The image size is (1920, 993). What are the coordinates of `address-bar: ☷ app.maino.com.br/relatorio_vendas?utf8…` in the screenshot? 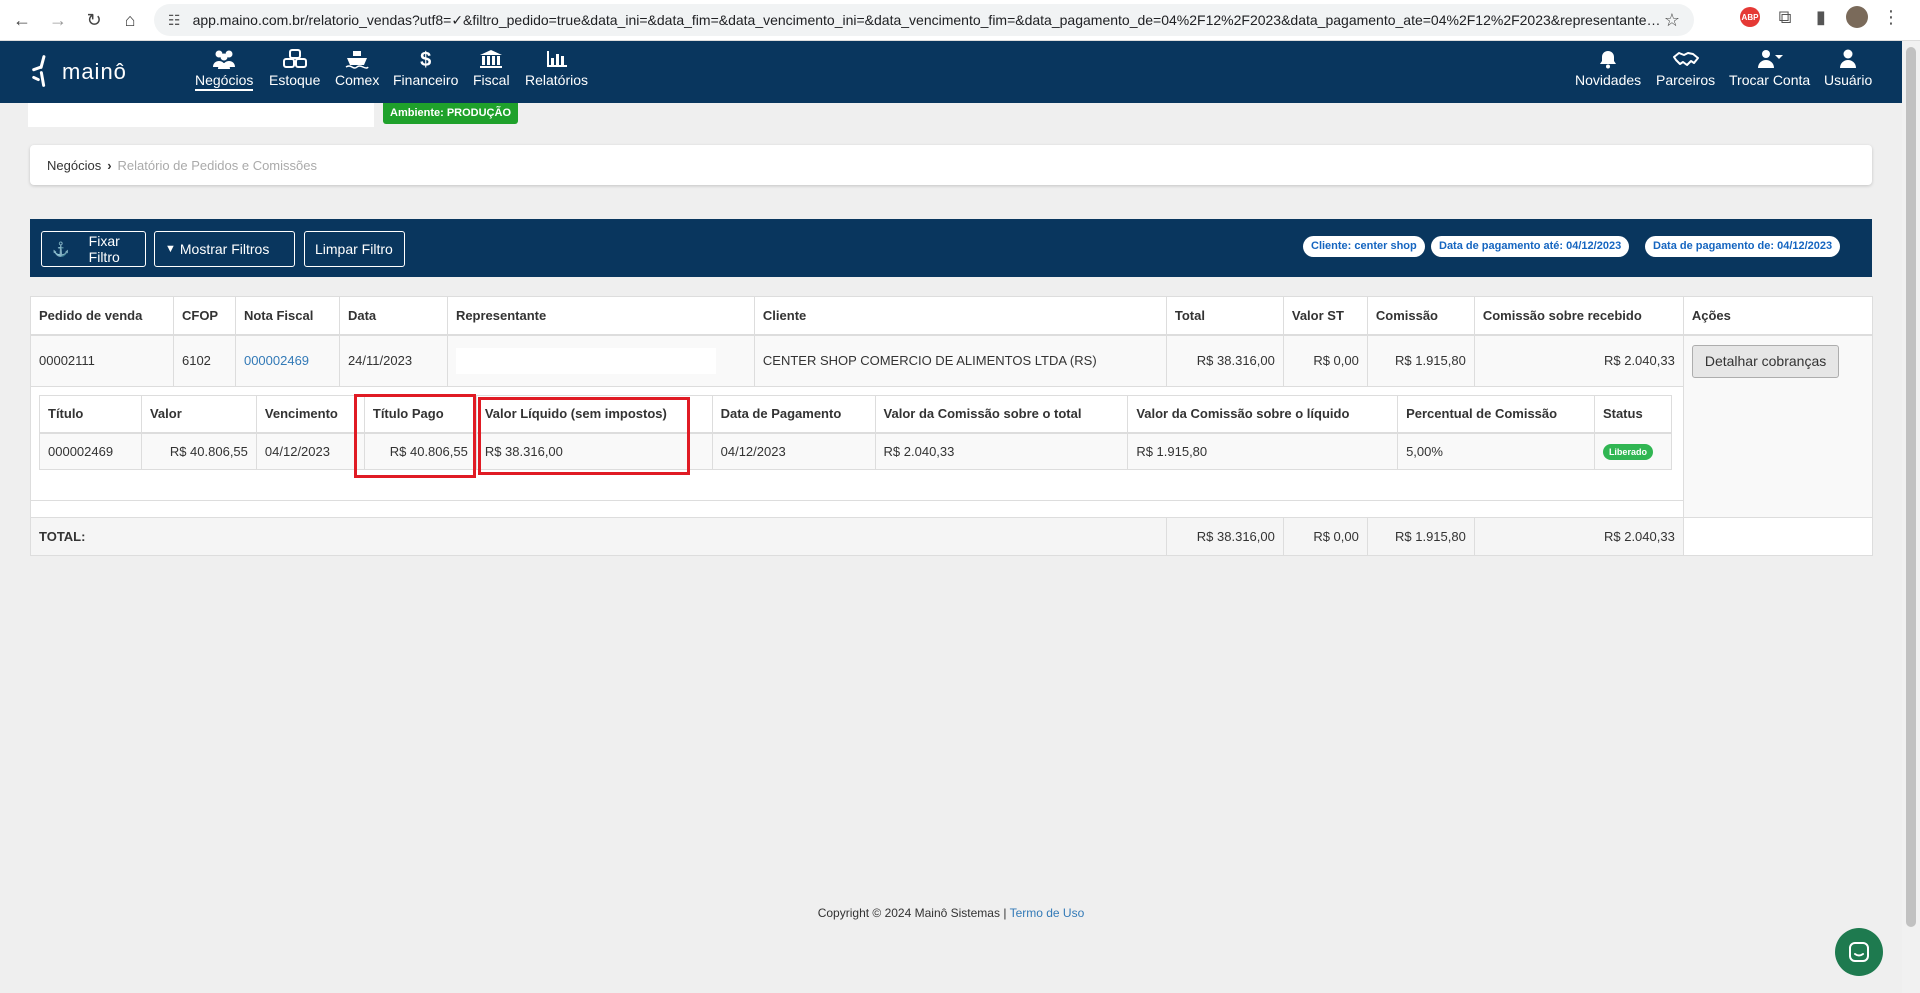 It's located at (924, 20).